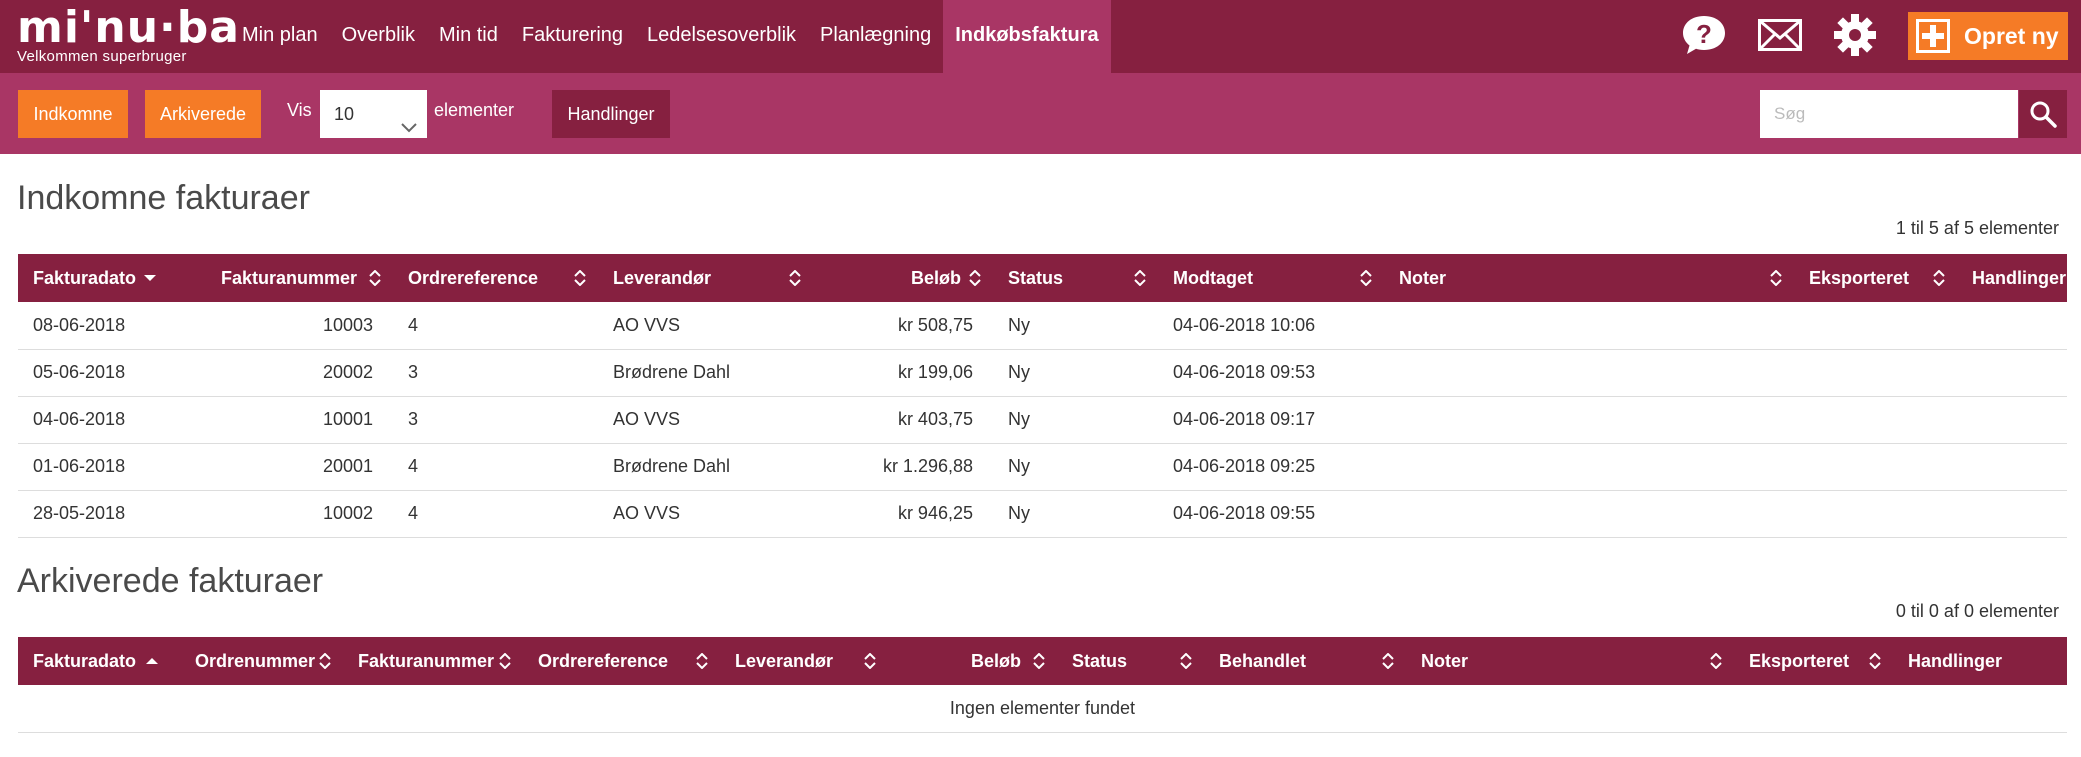  What do you see at coordinates (1855, 35) in the screenshot?
I see `gear-icon` at bounding box center [1855, 35].